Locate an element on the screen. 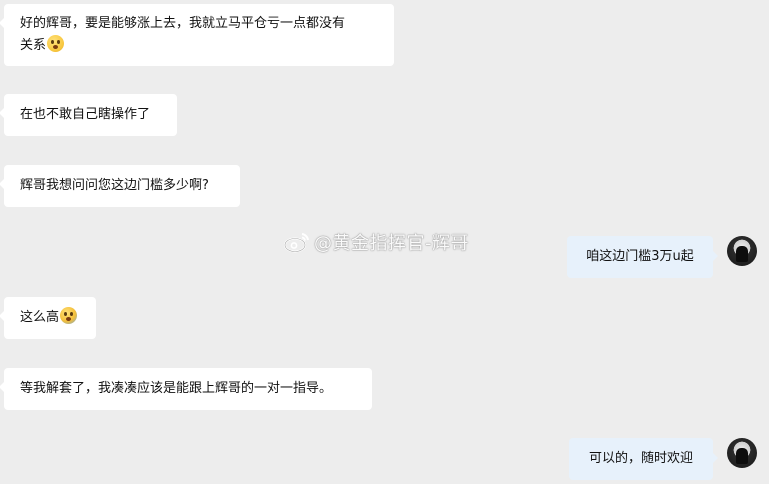 The image size is (769, 484). message-bubble-outgoing: 咱这边门槛3万u起 is located at coordinates (642, 257).